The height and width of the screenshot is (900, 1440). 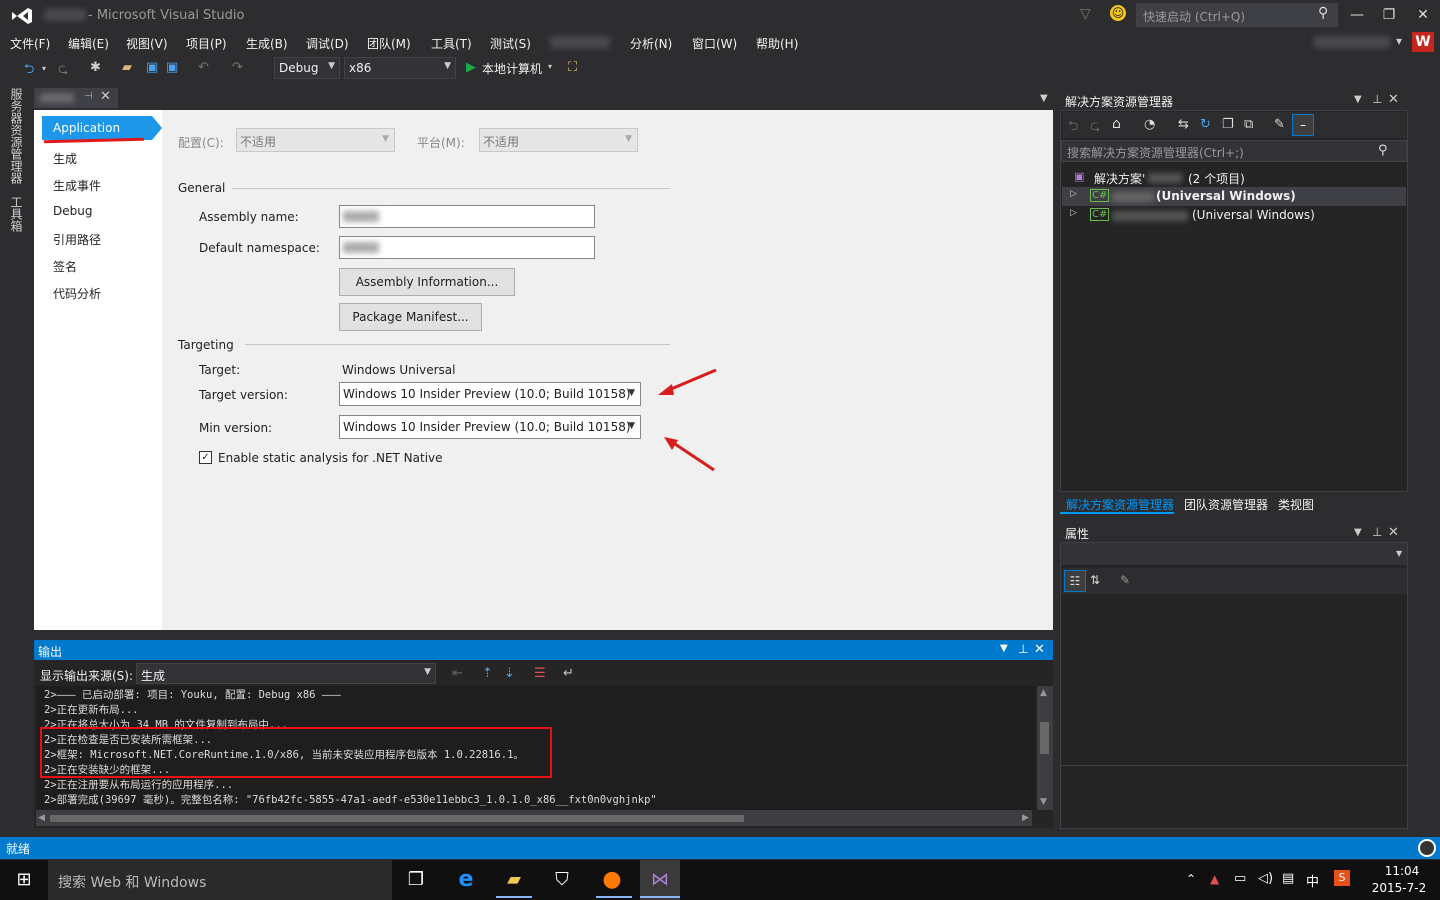 What do you see at coordinates (1118, 13) in the screenshot?
I see `feedback-smiley-icon: ☺` at bounding box center [1118, 13].